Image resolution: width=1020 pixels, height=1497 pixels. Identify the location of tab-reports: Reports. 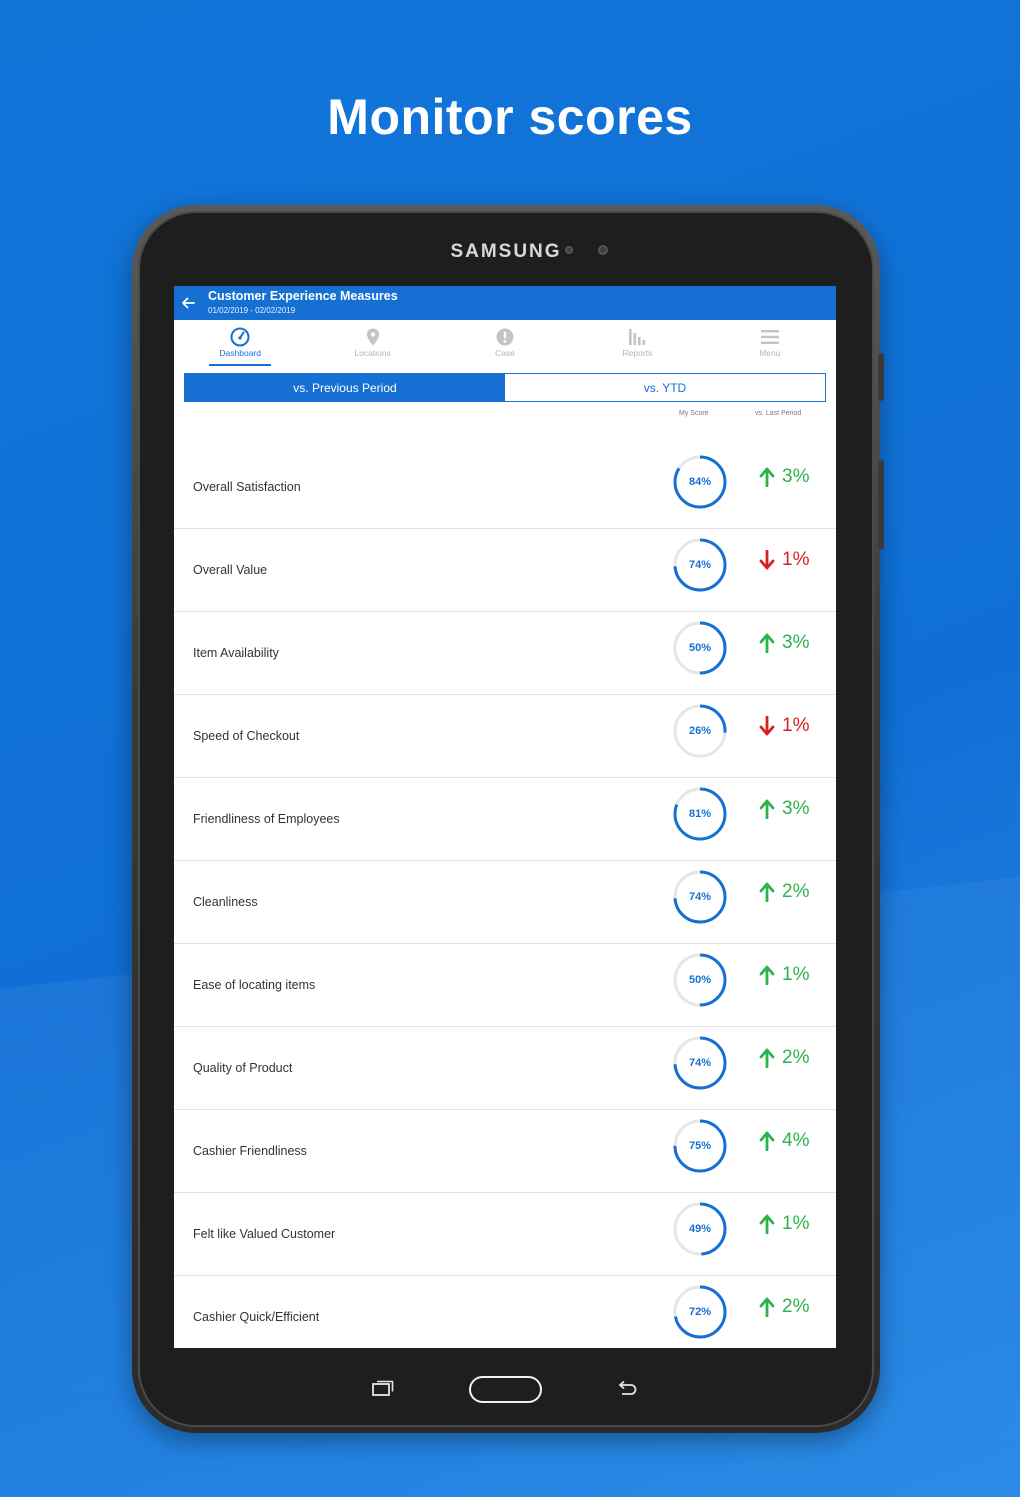
(637, 345).